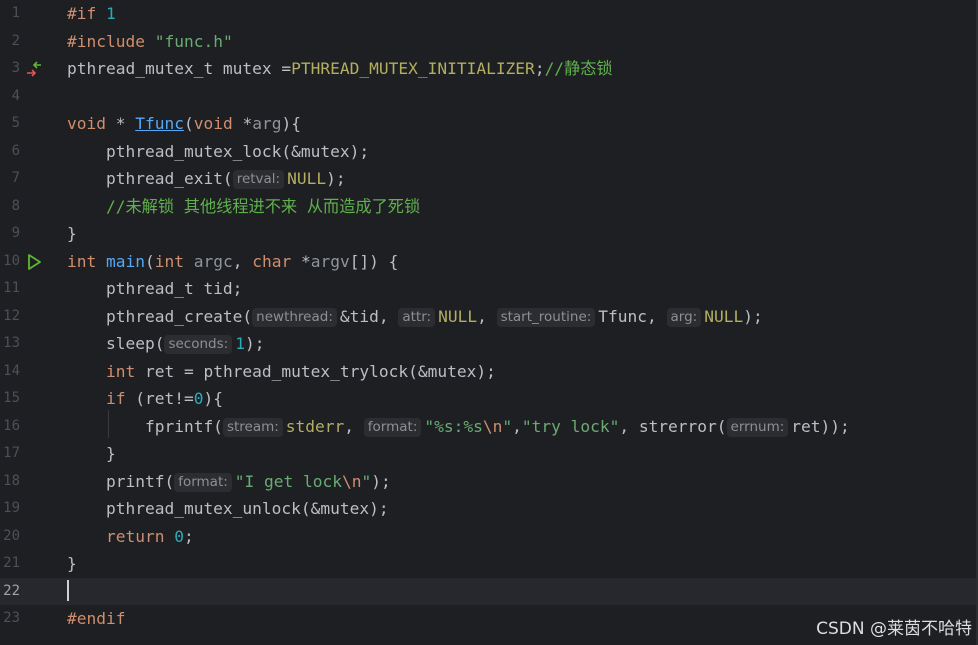 The width and height of the screenshot is (978, 645). I want to click on gutter: 8, so click(32, 206).